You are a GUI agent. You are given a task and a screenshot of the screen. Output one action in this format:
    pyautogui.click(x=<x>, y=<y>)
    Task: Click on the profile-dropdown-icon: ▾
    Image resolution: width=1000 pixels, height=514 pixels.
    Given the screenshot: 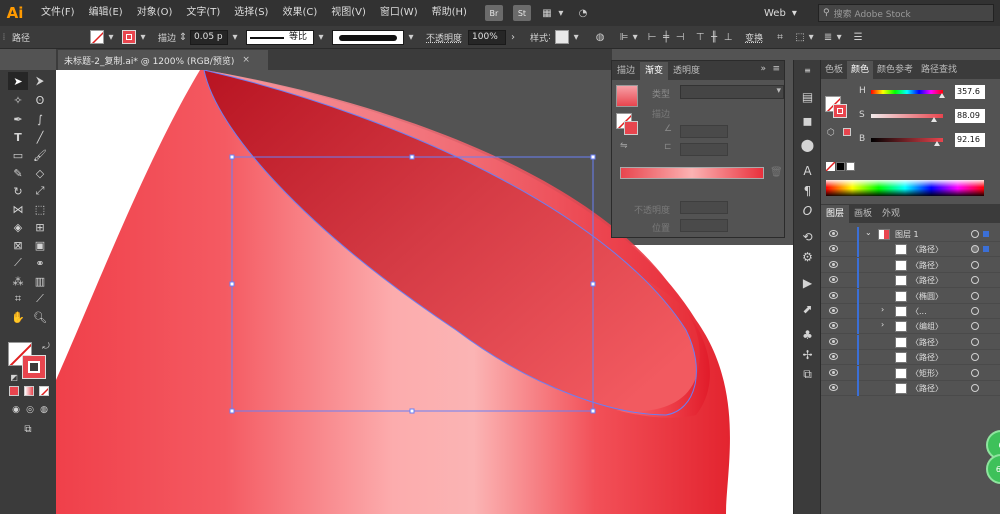 What is the action you would take?
    pyautogui.click(x=321, y=37)
    